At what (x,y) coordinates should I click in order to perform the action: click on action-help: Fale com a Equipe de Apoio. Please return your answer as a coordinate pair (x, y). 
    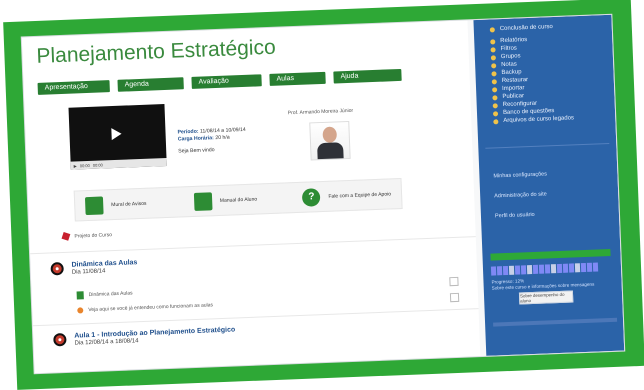
    Looking at the image, I should click on (351, 196).